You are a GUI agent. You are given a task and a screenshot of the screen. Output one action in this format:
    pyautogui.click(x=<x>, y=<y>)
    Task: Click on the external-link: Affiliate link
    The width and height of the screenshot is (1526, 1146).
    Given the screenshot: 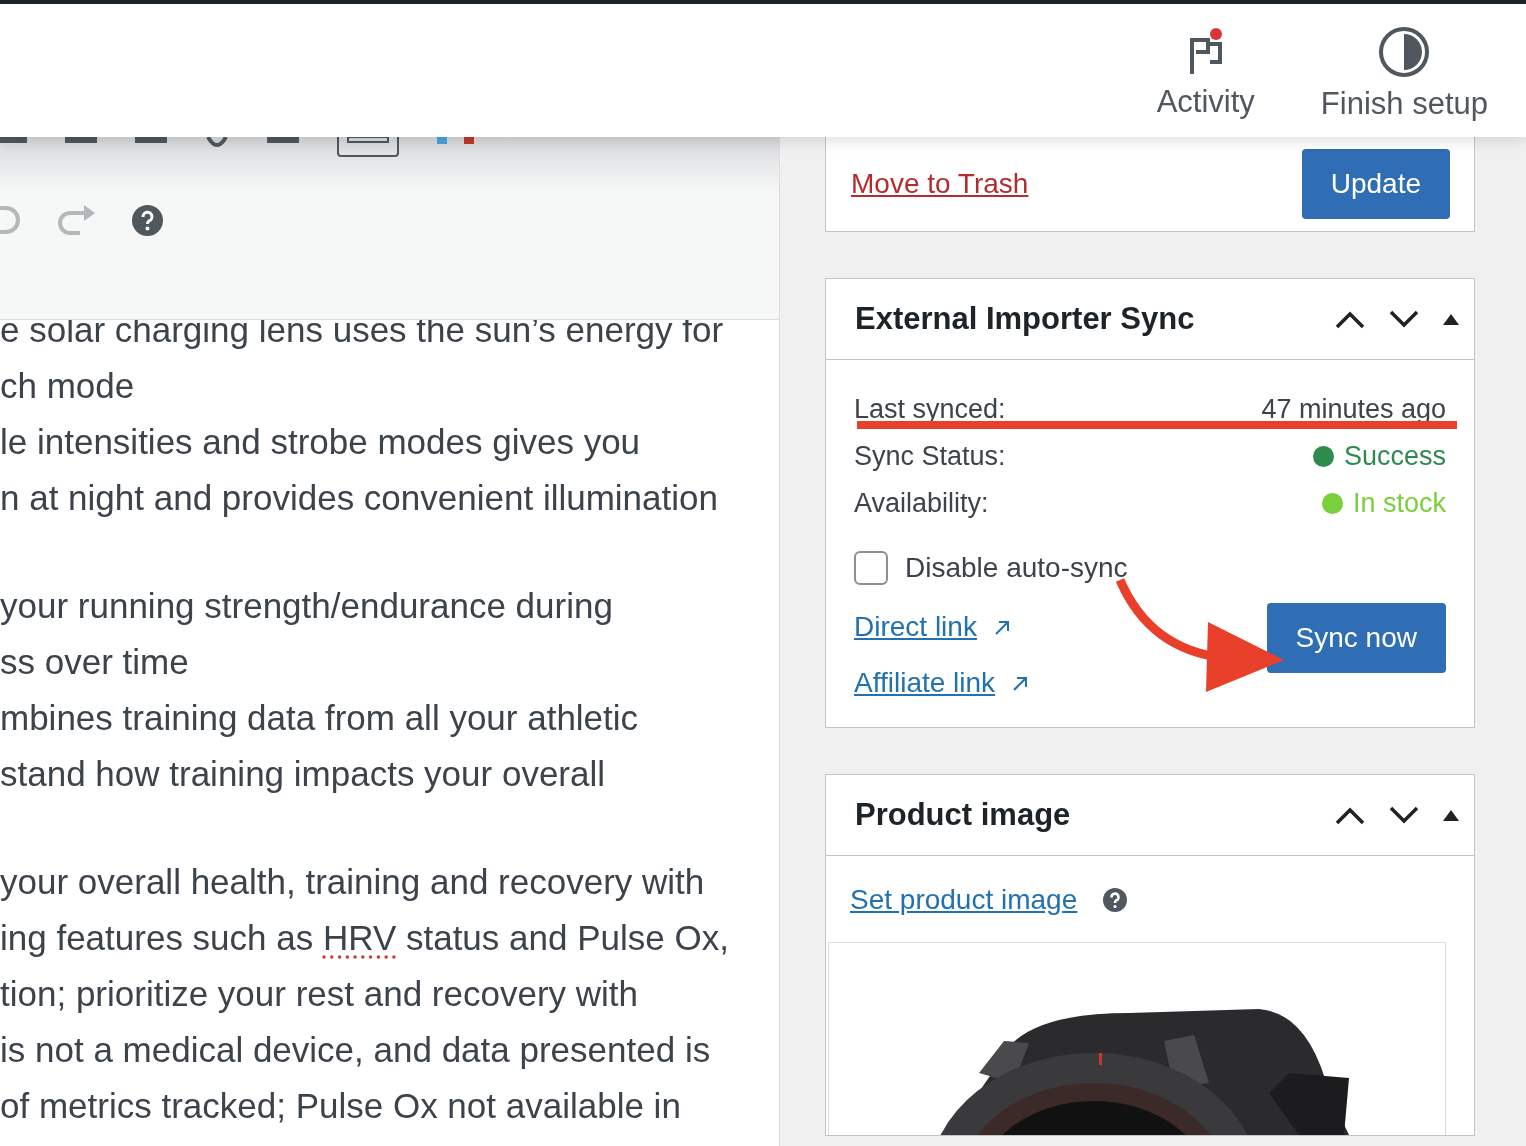 What is the action you would take?
    pyautogui.click(x=941, y=683)
    